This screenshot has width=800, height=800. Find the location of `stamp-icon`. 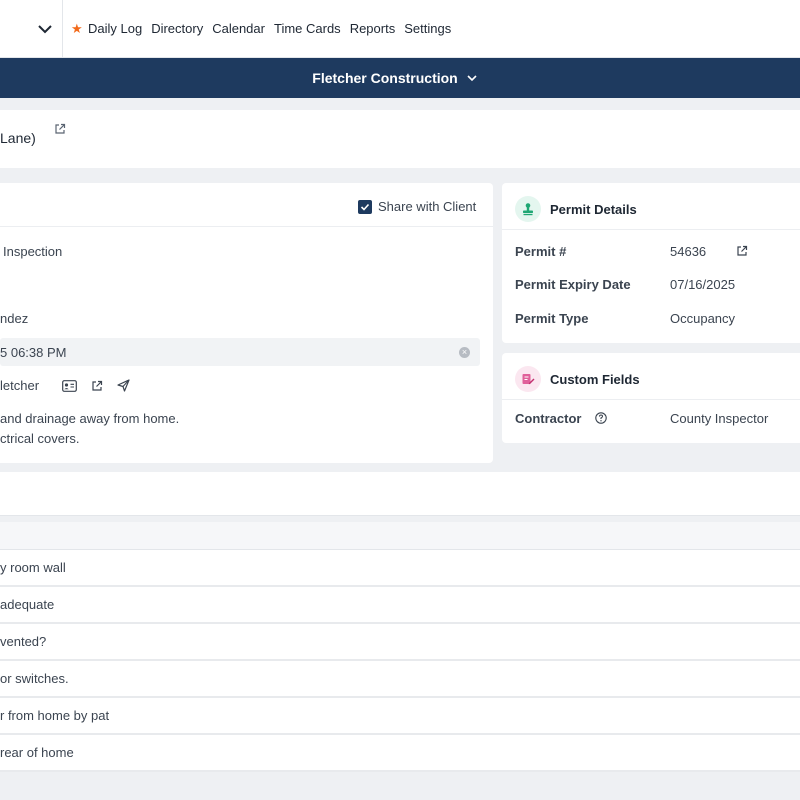

stamp-icon is located at coordinates (528, 209).